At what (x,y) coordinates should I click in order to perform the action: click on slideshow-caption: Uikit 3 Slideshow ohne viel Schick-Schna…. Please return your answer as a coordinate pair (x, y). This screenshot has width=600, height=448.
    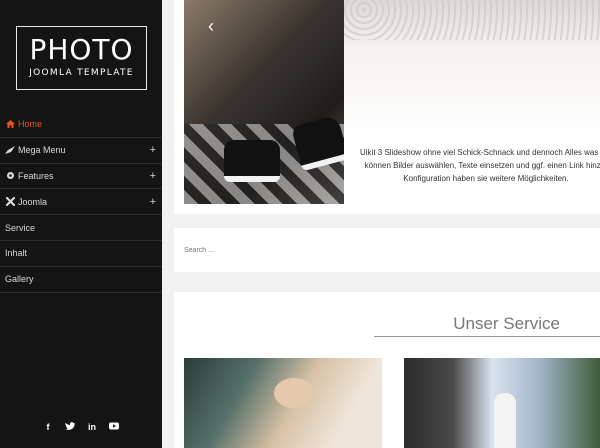
    Looking at the image, I should click on (480, 165).